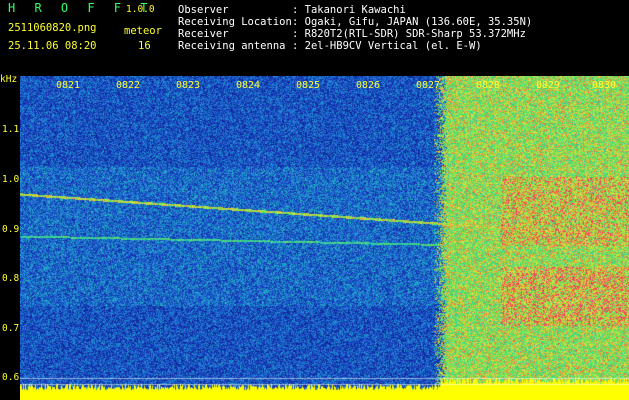 The height and width of the screenshot is (400, 629). Describe the element at coordinates (11, 377) in the screenshot. I see `y-tick: 0.6` at that location.